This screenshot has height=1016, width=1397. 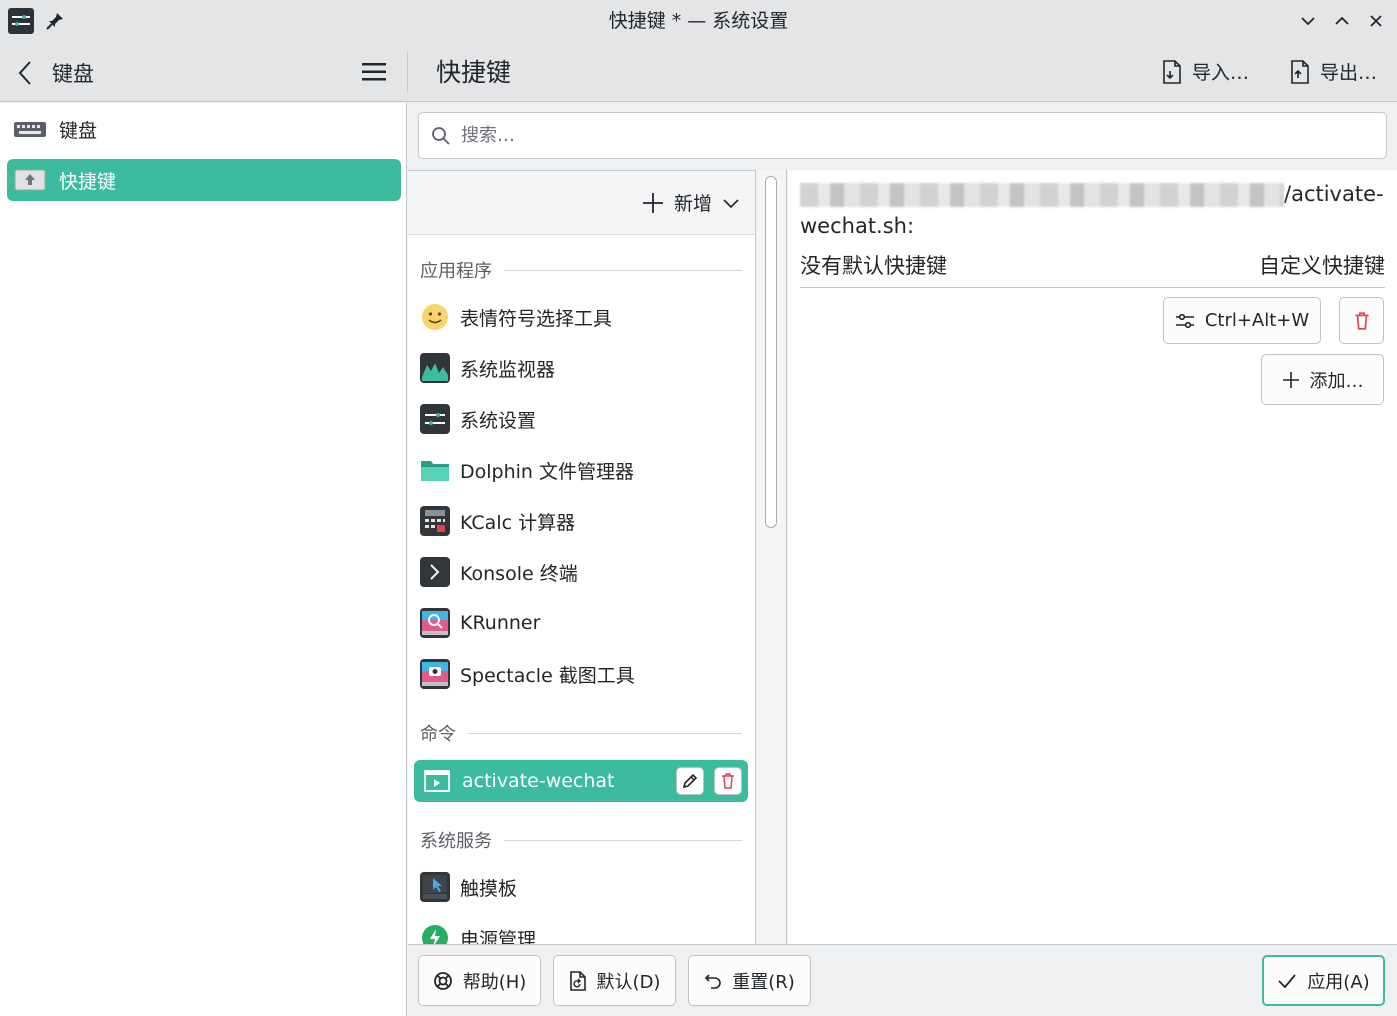 I want to click on shortcut-button: Ctrl+Alt+W, so click(x=1242, y=320).